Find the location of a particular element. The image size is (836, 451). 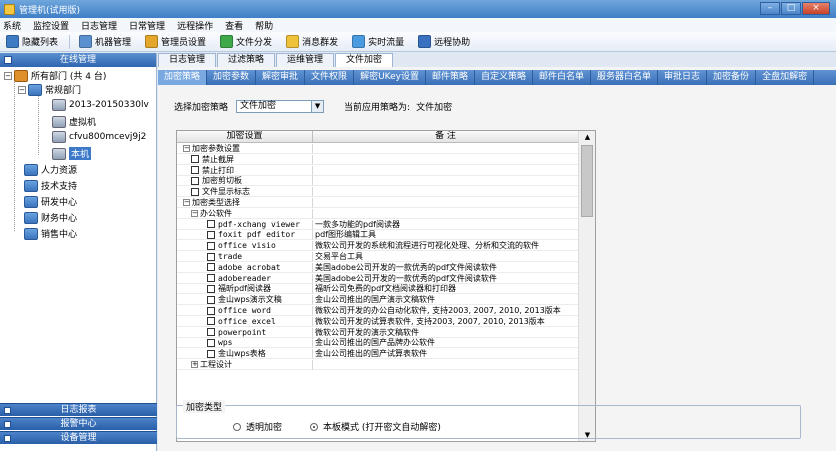

collapse-icon is located at coordinates (8, 60).